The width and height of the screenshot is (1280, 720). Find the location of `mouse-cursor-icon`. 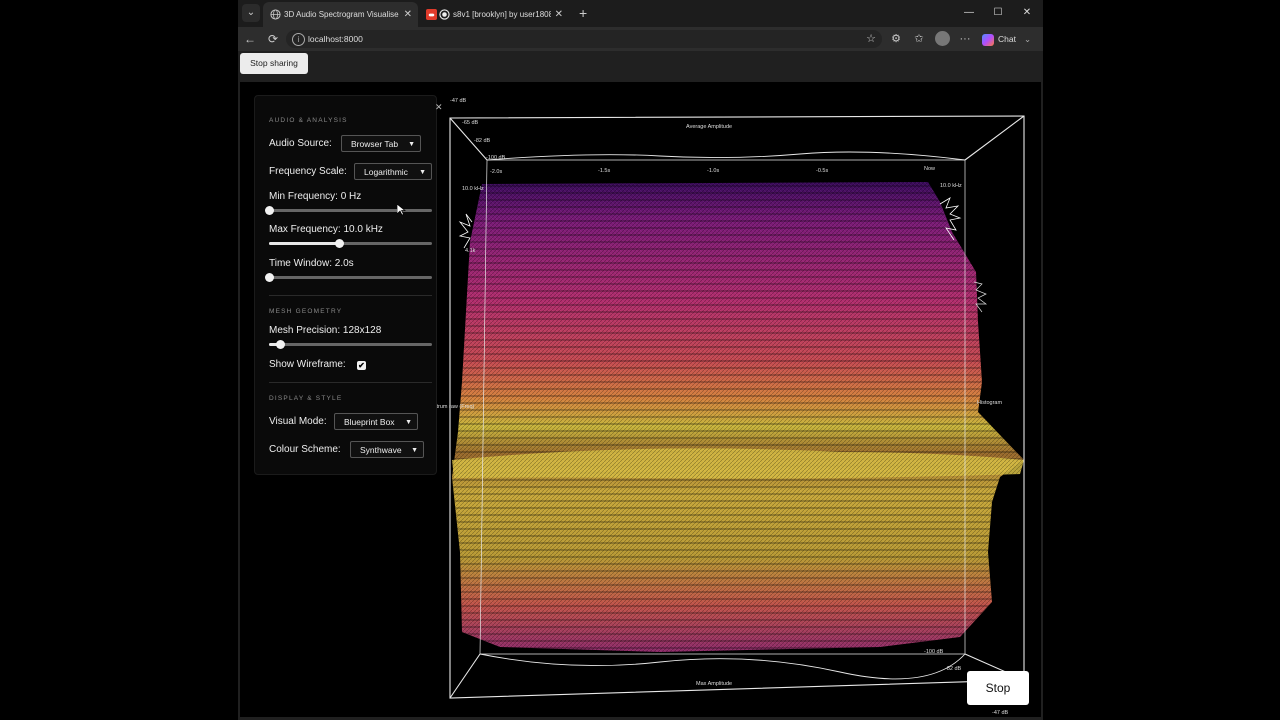

mouse-cursor-icon is located at coordinates (401, 210).